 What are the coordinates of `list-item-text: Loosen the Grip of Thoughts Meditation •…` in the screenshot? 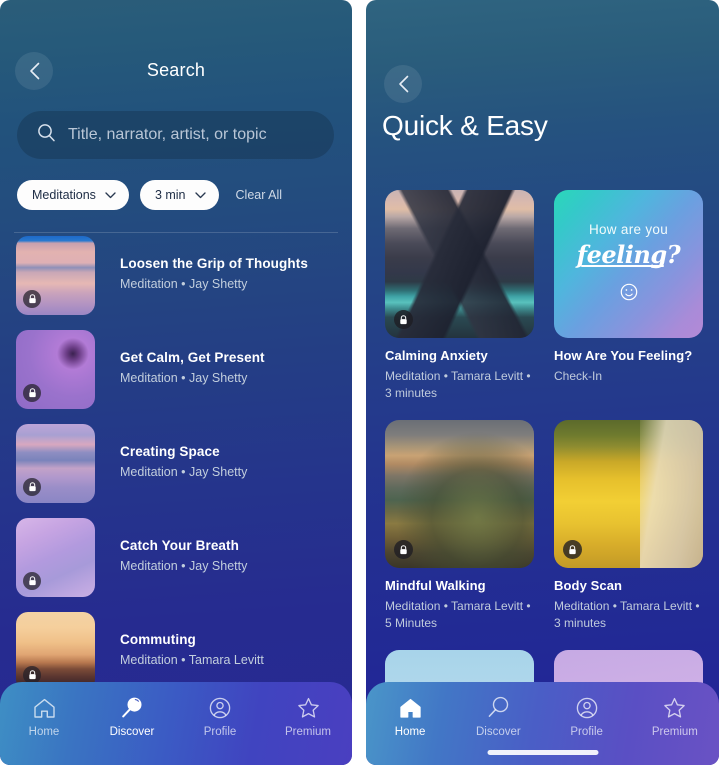 It's located at (214, 263).